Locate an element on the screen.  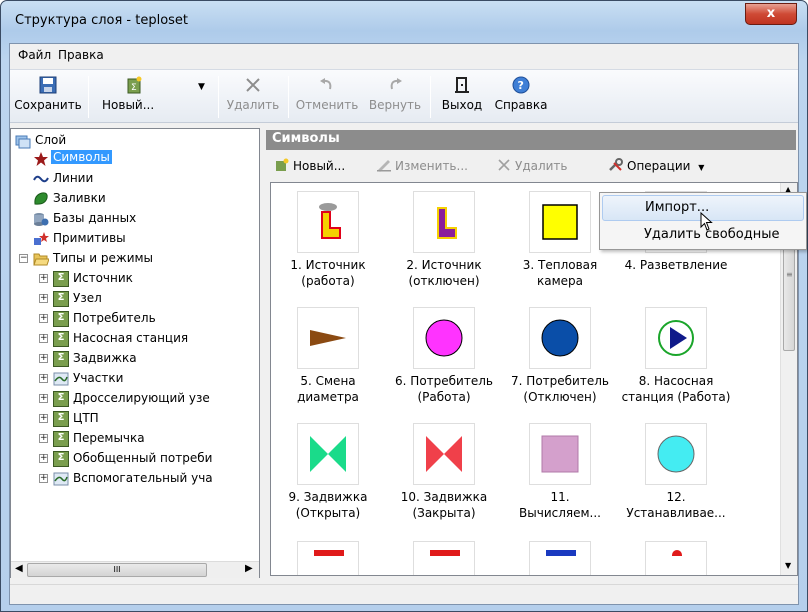
tree-item-lines: Линии is located at coordinates (143, 179).